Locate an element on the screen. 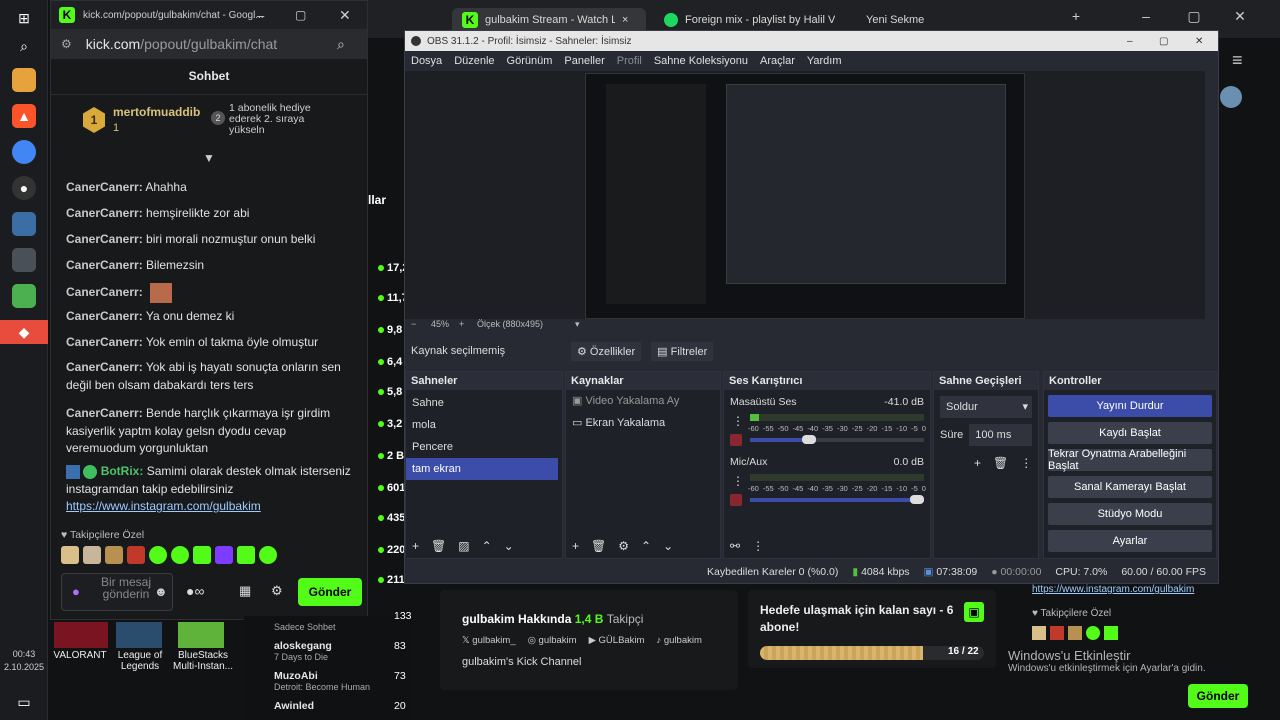  chat-input: ● Bir mesaj gönderin ☻ is located at coordinates (117, 592).